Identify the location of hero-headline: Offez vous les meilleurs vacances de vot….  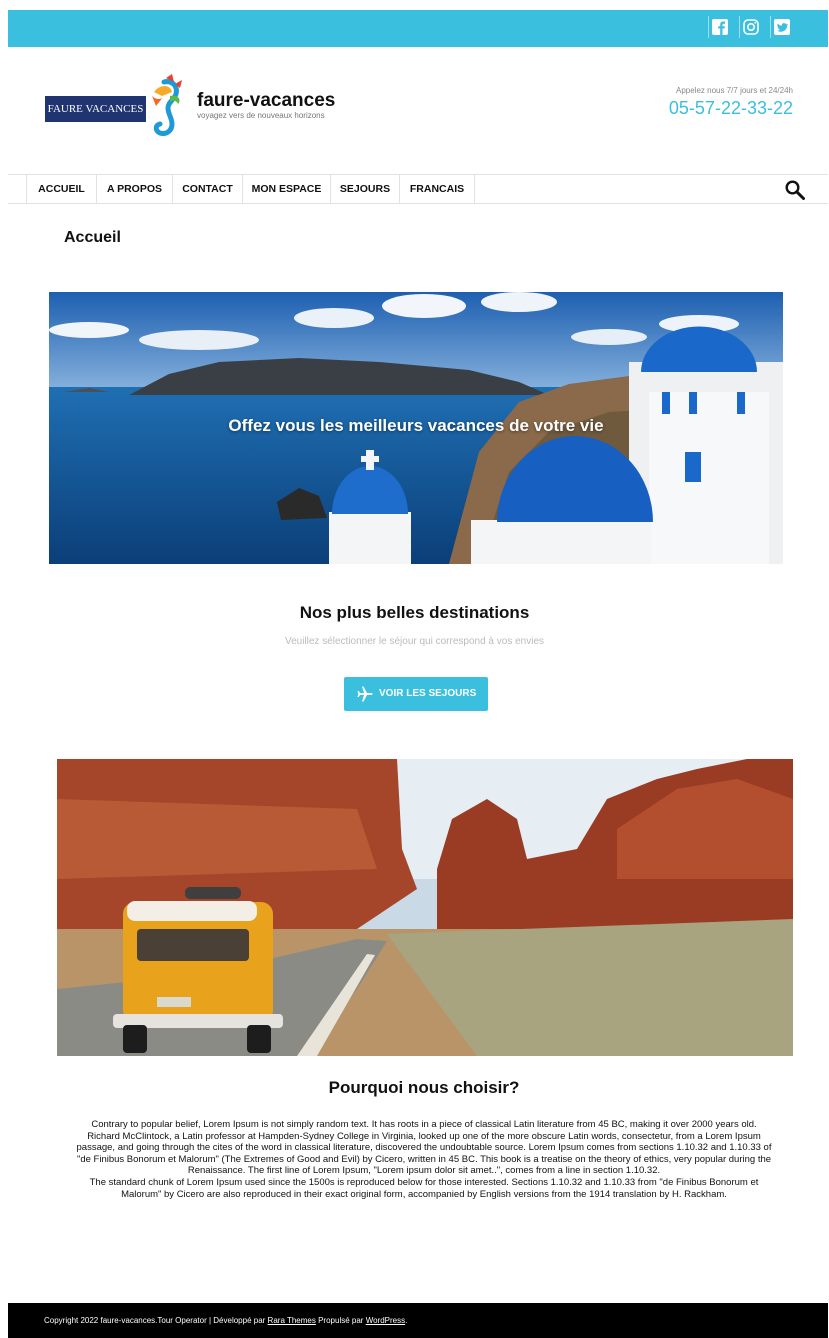
(416, 425).